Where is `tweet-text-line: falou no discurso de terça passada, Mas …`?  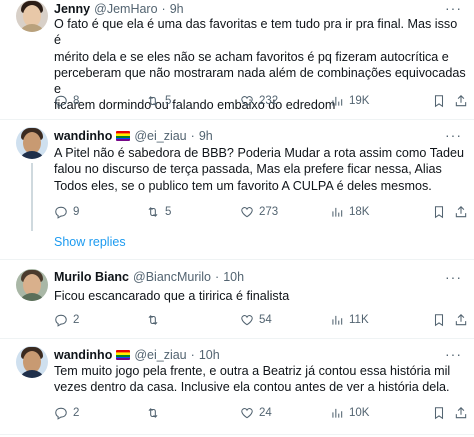
tweet-text-line: falou no discurso de terça passada, Mas … is located at coordinates (248, 169).